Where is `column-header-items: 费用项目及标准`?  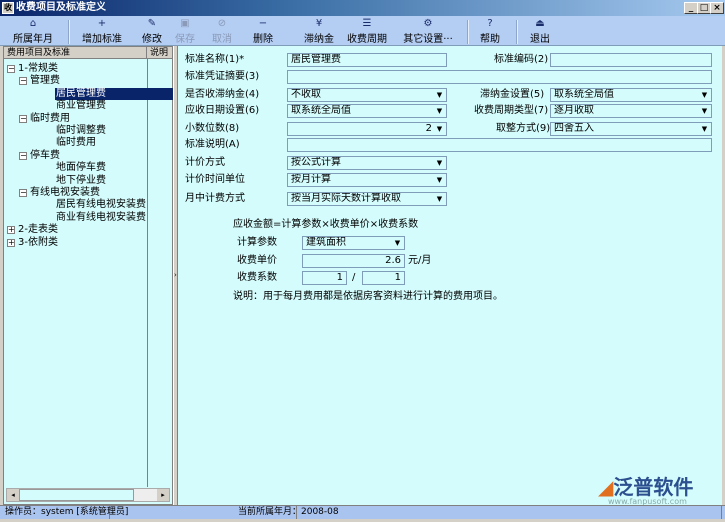
column-header-items: 费用项目及标准 is located at coordinates (77, 53).